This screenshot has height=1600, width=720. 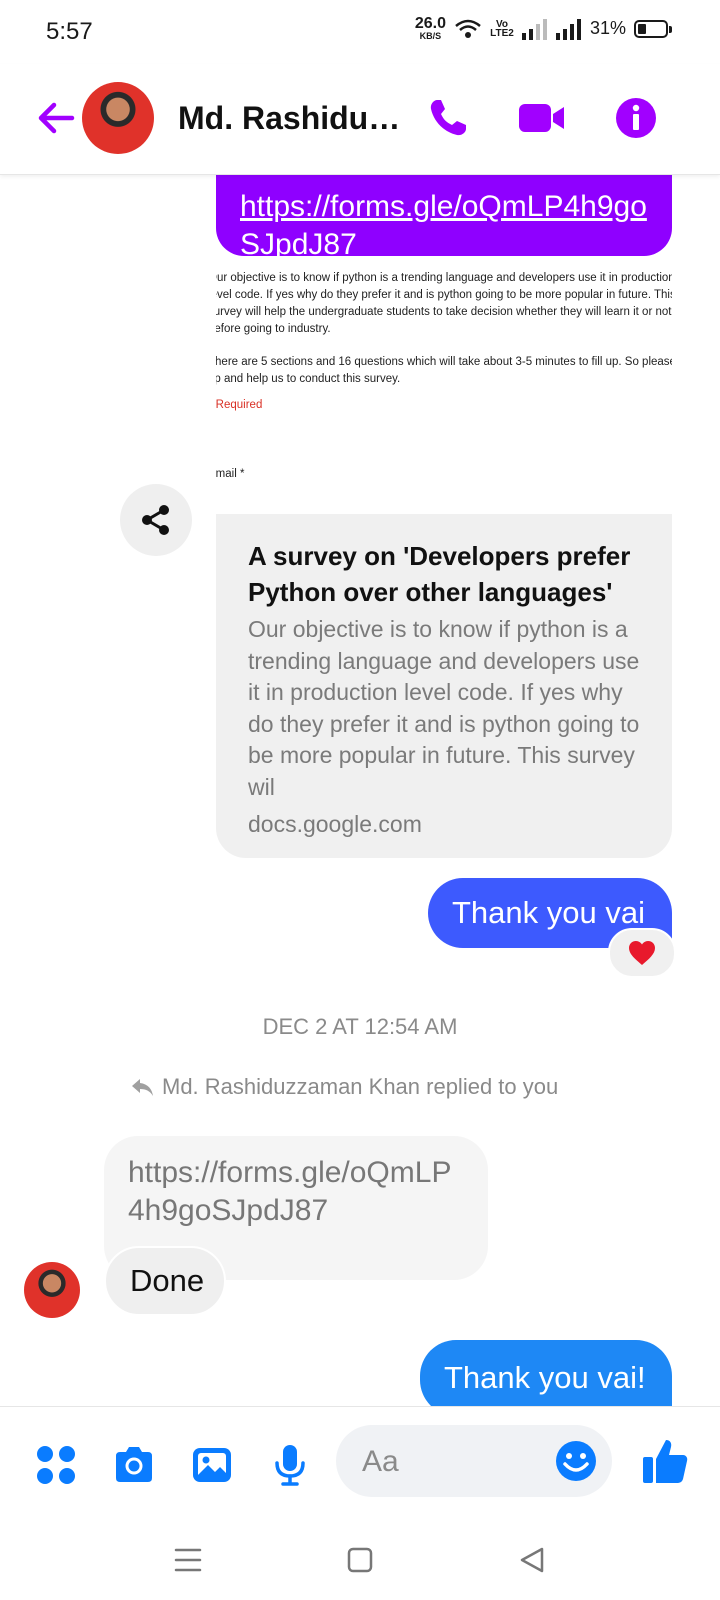 I want to click on volte-indicator: Vo LTE2, so click(x=502, y=28).